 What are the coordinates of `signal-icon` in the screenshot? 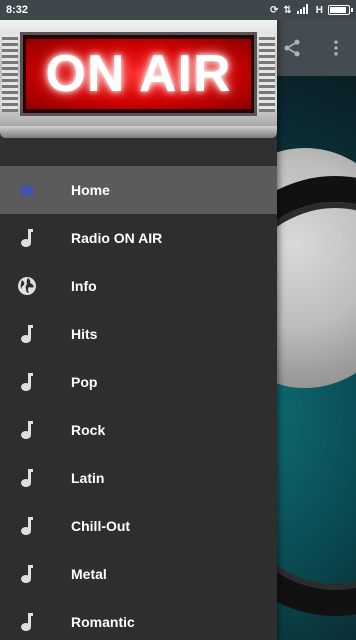 It's located at (303, 10).